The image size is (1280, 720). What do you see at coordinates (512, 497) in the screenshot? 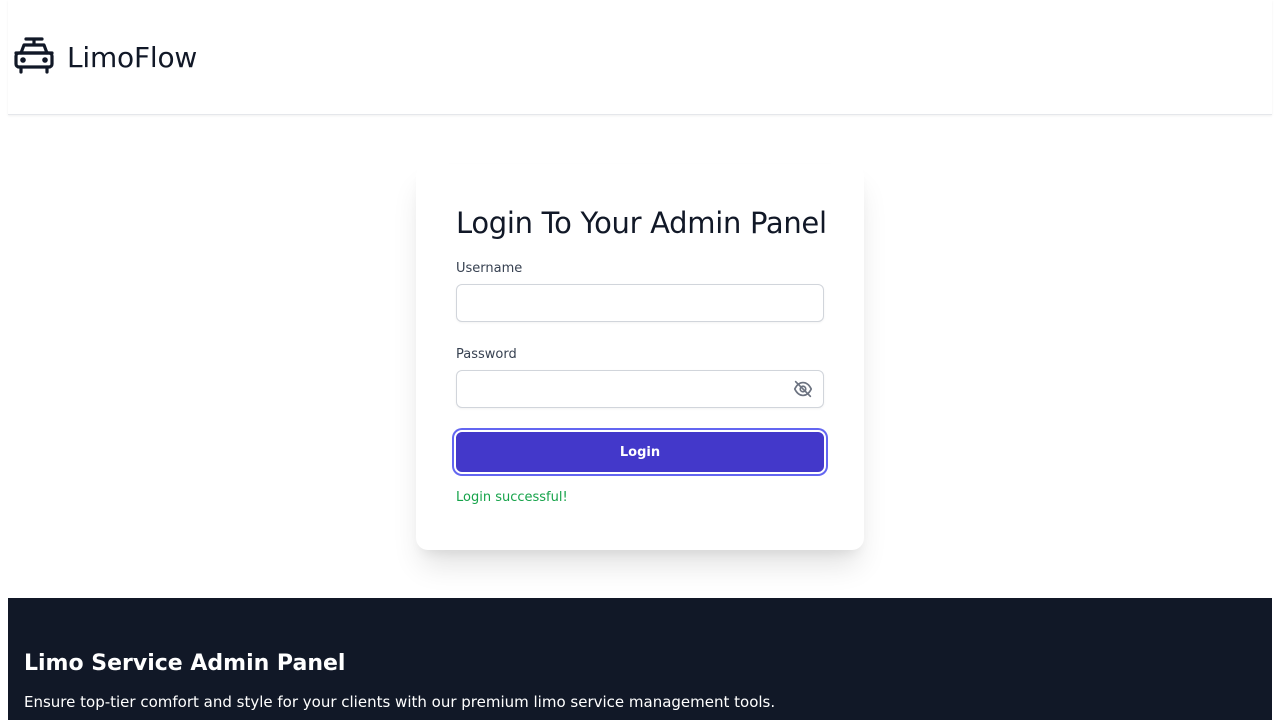
I see `login-status-message: Login successful!` at bounding box center [512, 497].